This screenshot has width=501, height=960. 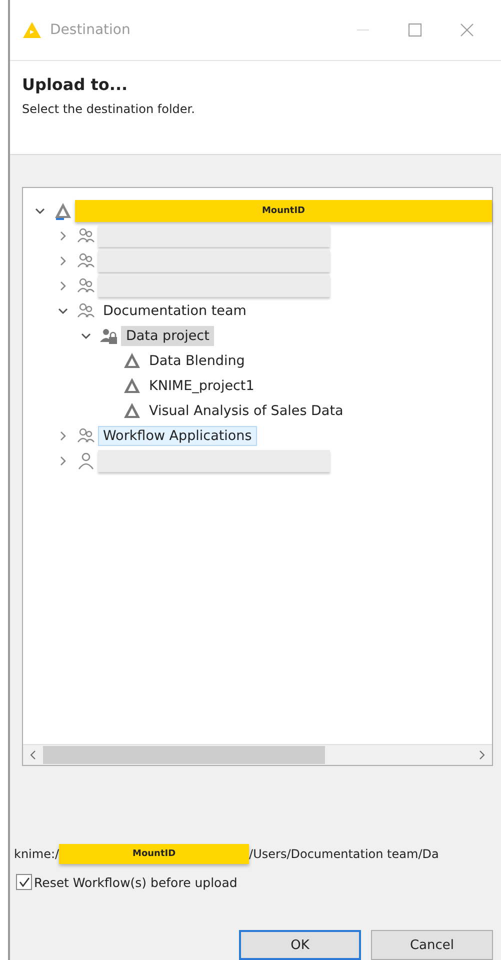 What do you see at coordinates (33, 755) in the screenshot?
I see `scroll-left-icon` at bounding box center [33, 755].